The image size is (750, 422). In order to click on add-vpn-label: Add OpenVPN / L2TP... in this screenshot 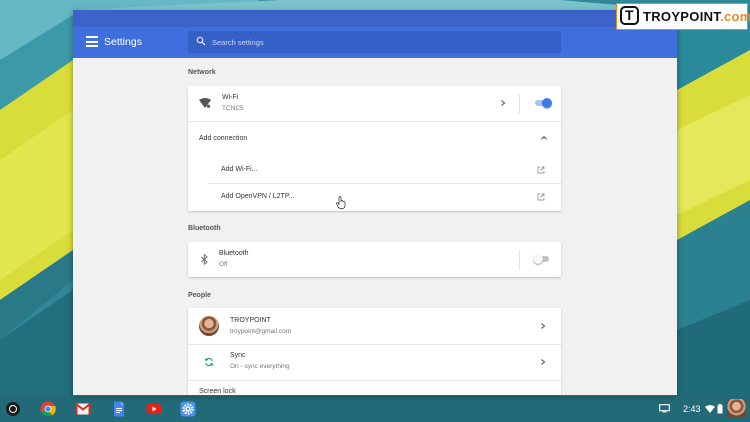, I will do `click(258, 196)`.